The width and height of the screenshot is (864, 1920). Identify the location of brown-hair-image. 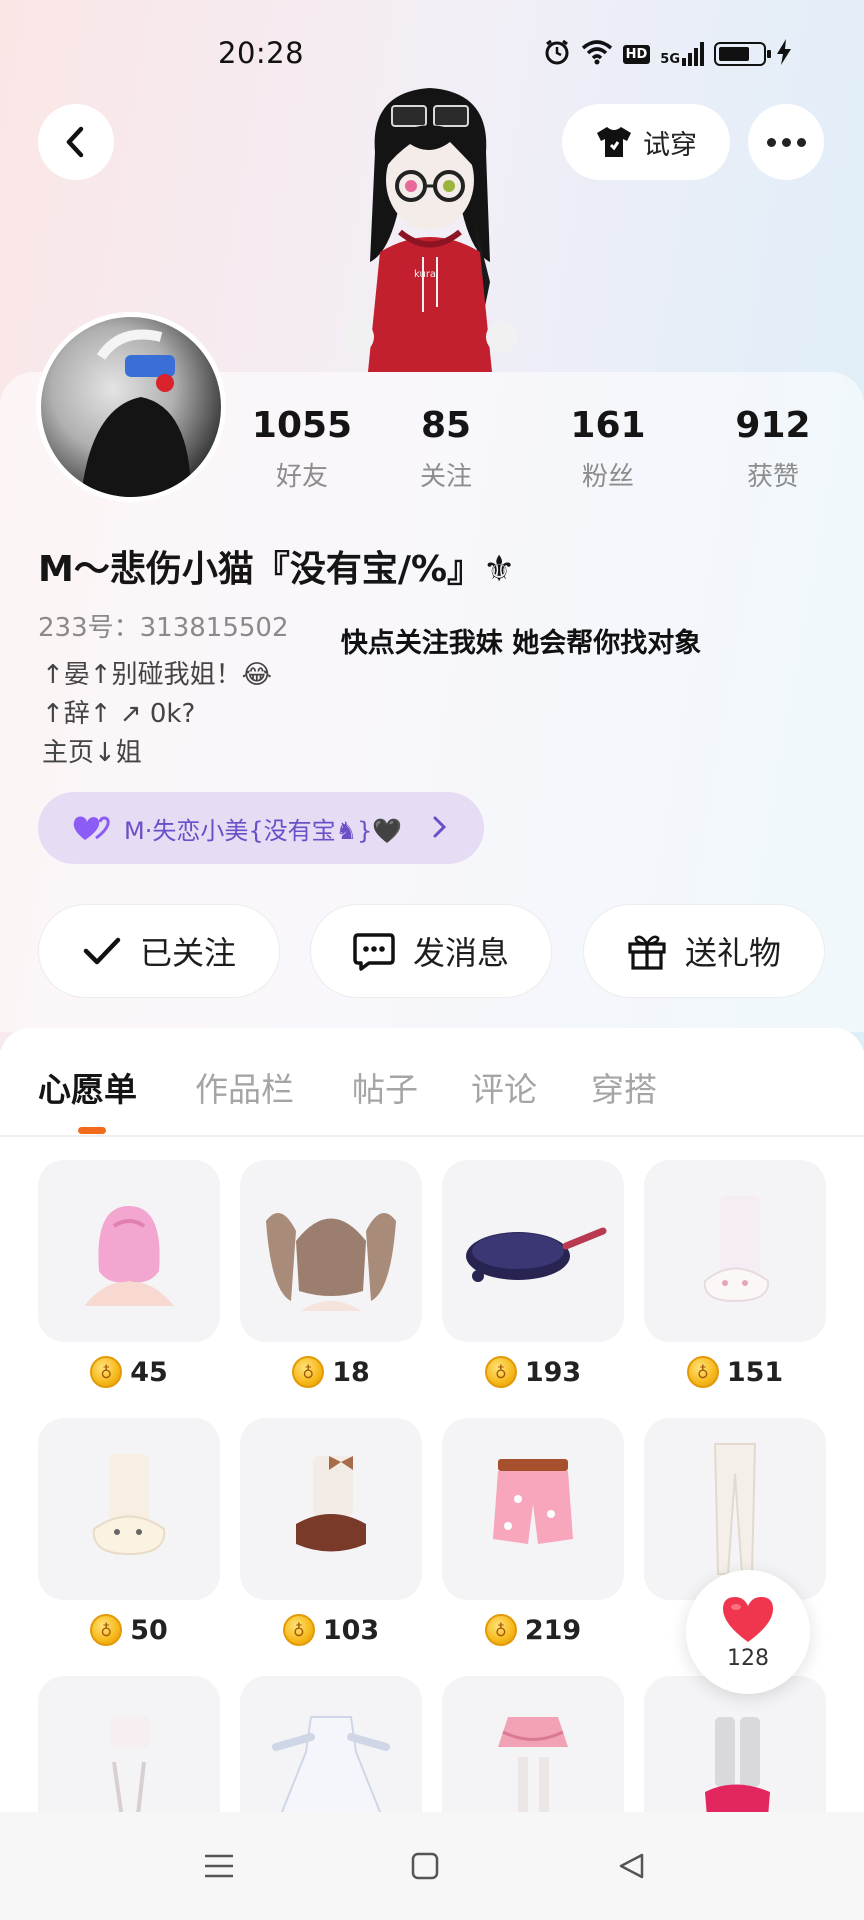
(331, 1262).